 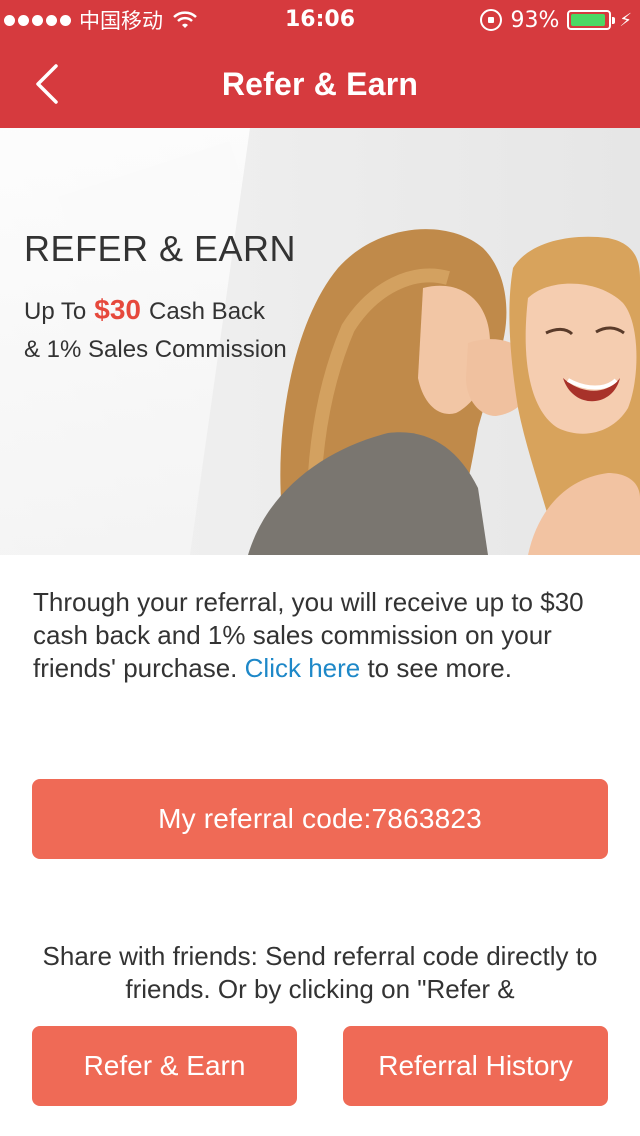 What do you see at coordinates (160, 248) in the screenshot?
I see `hero-title: REFER & EARN` at bounding box center [160, 248].